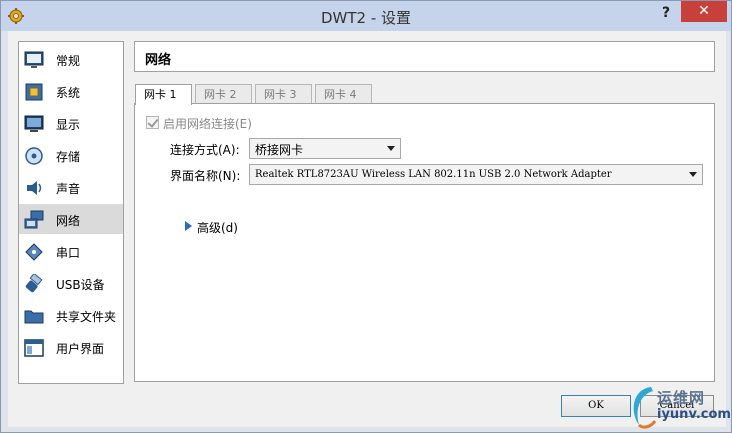  What do you see at coordinates (68, 93) in the screenshot?
I see `sidebar-item-label: 系统` at bounding box center [68, 93].